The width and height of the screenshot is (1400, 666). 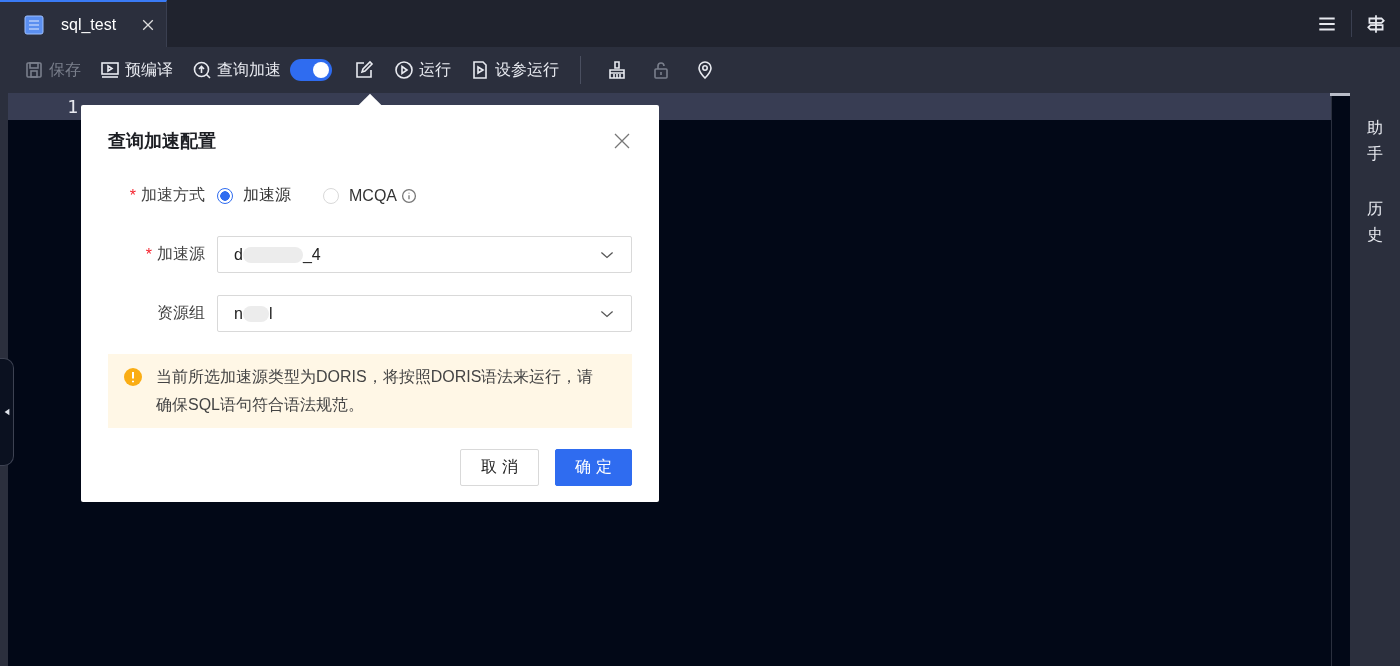 I want to click on scrollbar-thumb, so click(x=1340, y=94).